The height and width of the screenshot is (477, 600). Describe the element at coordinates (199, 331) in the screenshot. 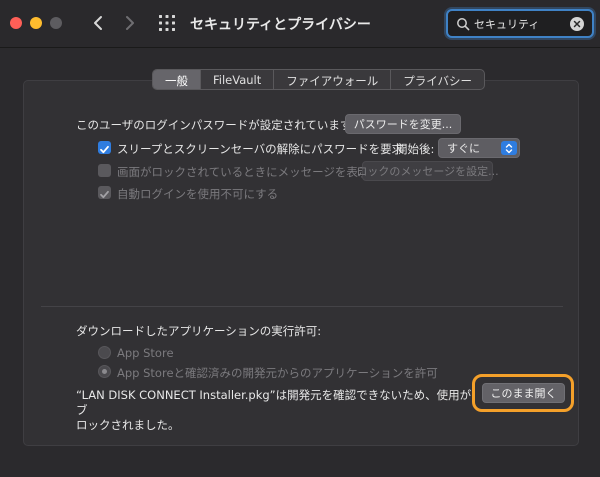

I see `downloads-heading: ダウンロードしたアプリケーションの実行許可:` at that location.